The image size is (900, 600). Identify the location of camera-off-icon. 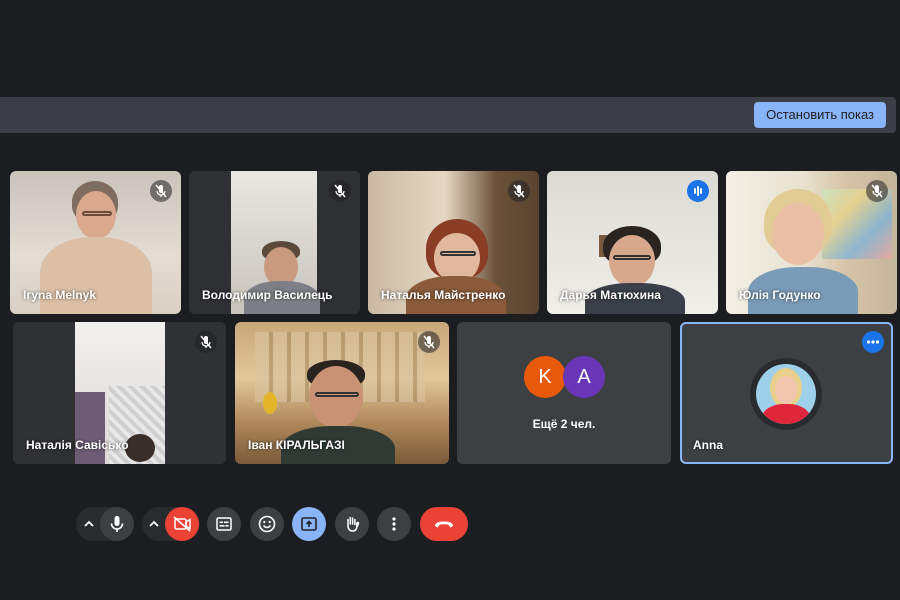
(182, 524).